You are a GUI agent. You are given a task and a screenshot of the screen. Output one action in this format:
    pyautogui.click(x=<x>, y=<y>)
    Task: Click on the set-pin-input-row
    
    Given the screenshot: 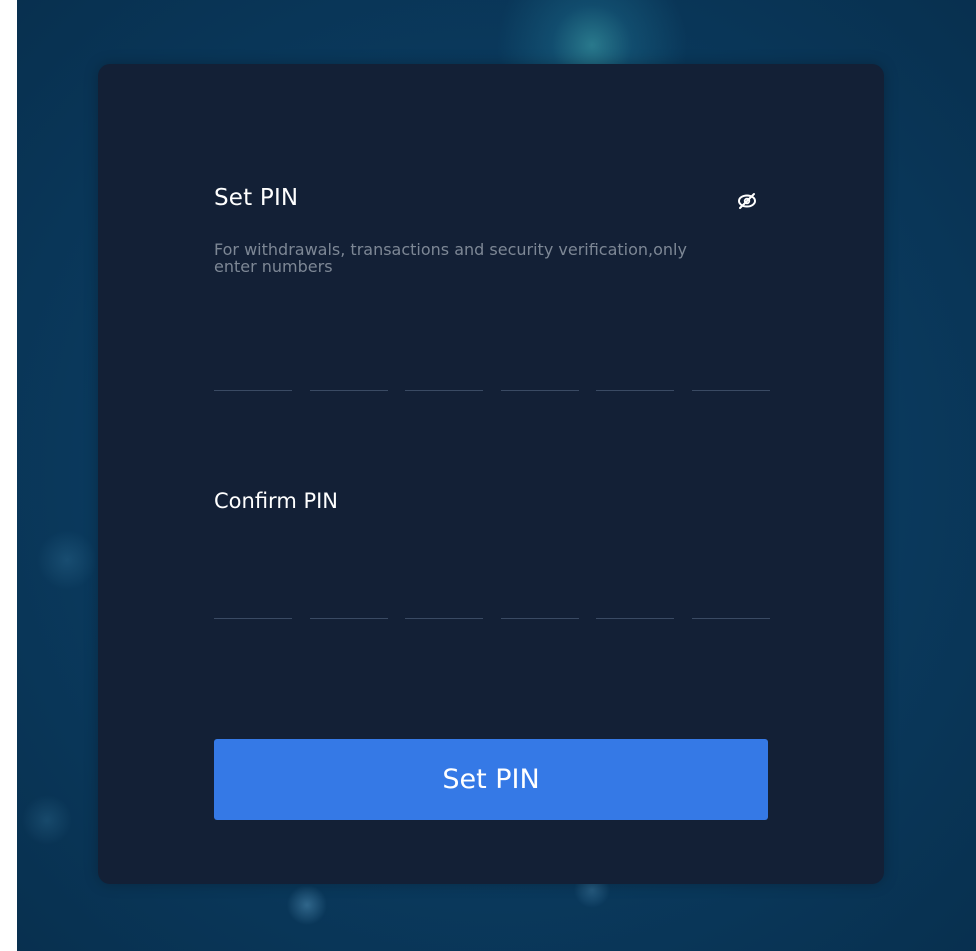 What is the action you would take?
    pyautogui.click(x=492, y=370)
    